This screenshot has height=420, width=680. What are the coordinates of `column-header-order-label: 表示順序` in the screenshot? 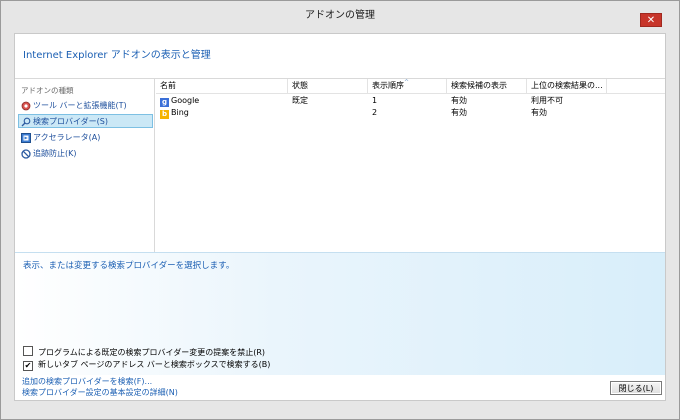 It's located at (388, 85).